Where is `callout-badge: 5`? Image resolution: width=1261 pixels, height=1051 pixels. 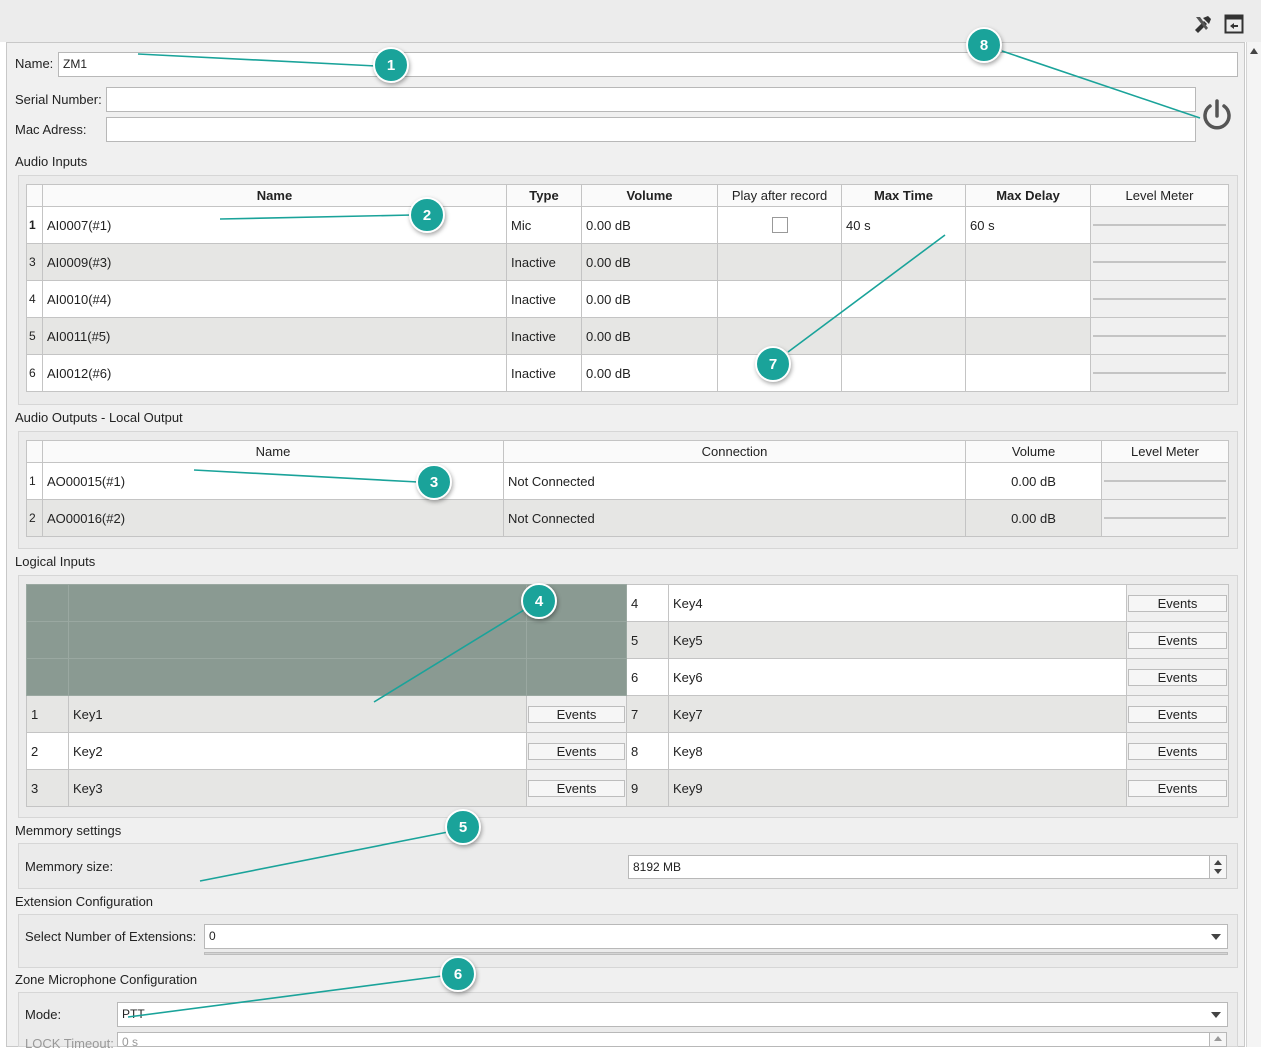 callout-badge: 5 is located at coordinates (463, 827).